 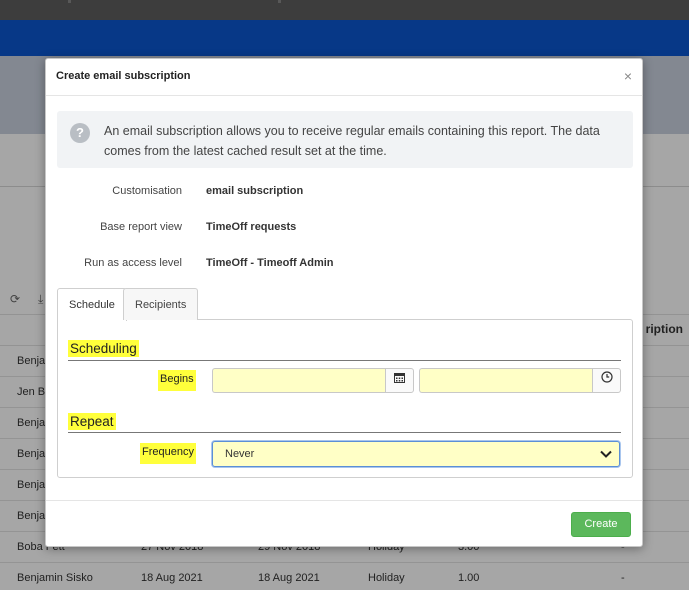 I want to click on create-button: Create, so click(x=601, y=524).